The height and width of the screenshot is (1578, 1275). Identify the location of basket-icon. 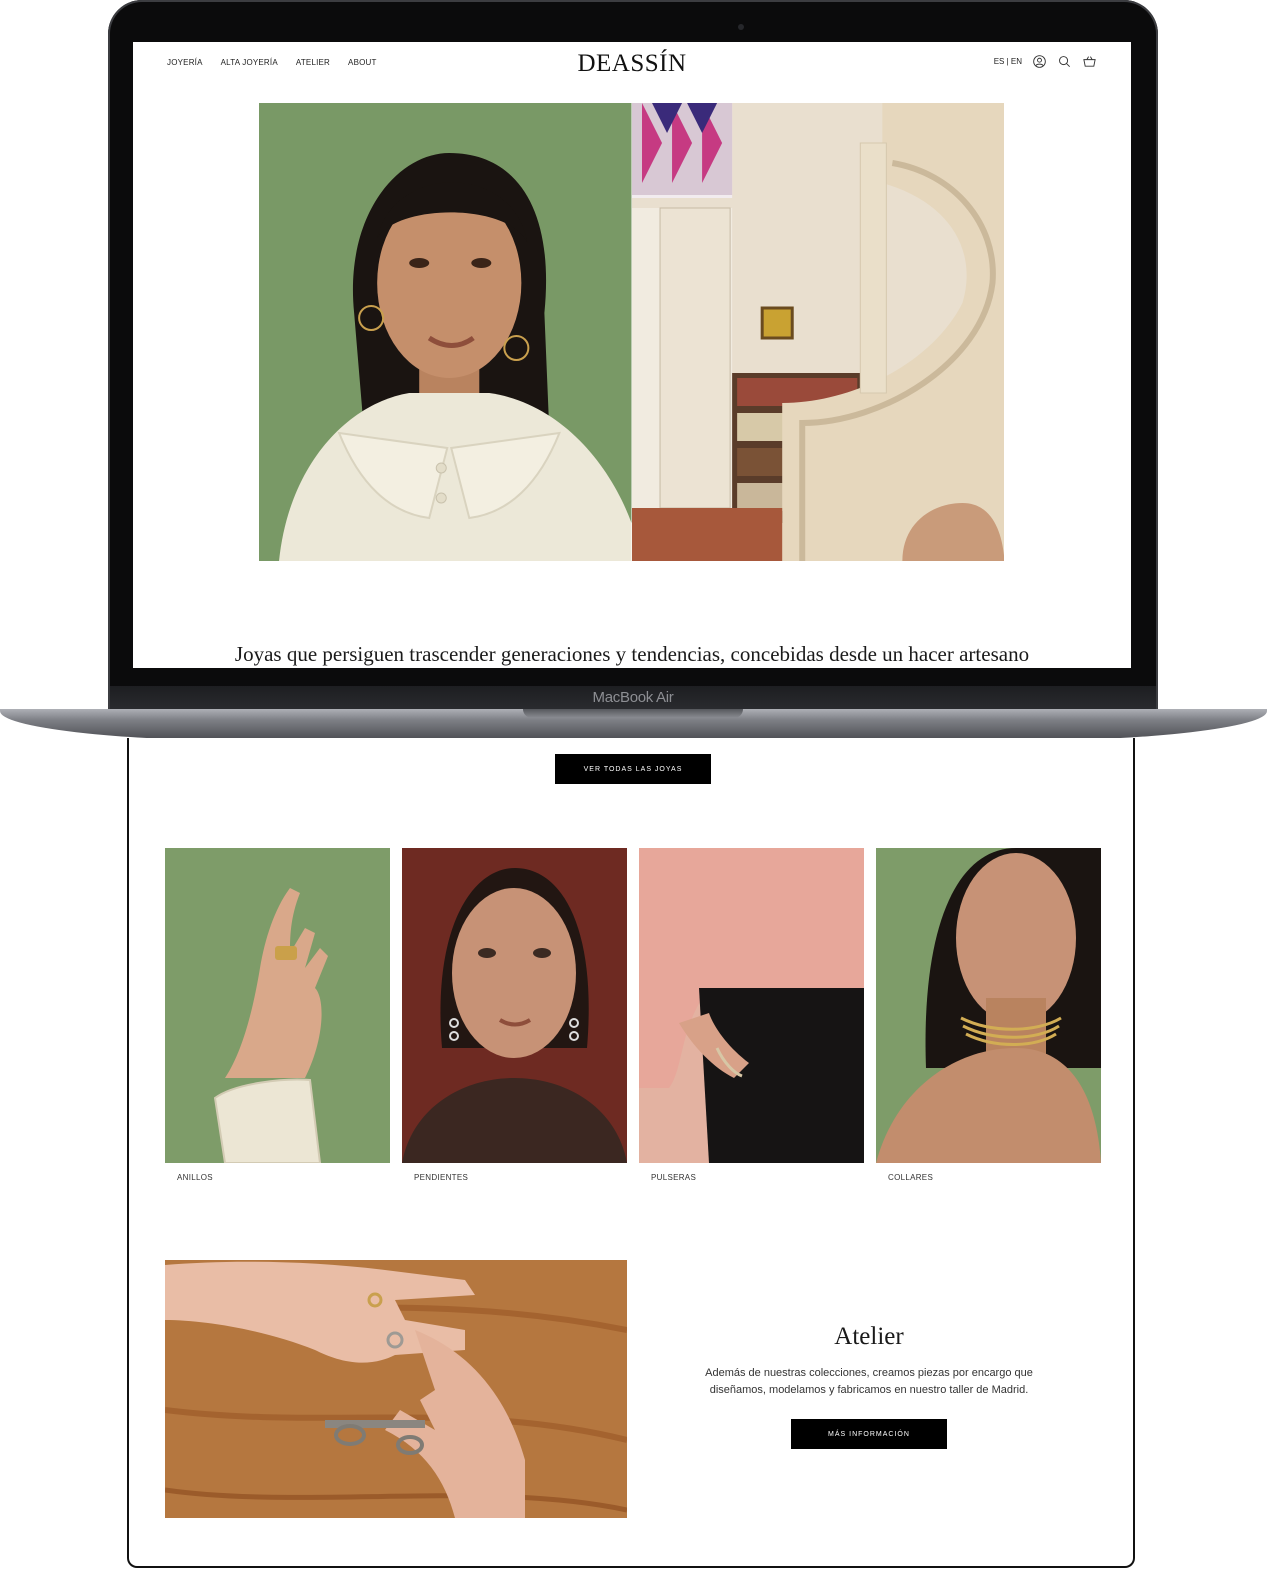
(1089, 61).